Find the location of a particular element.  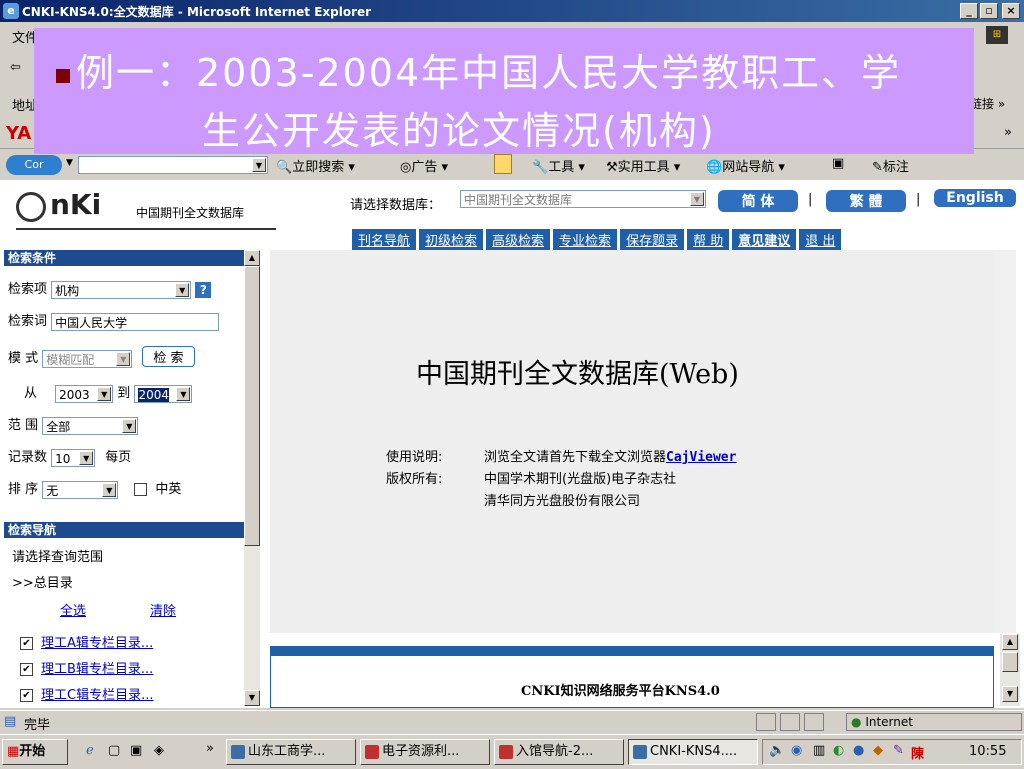

search-nav-header: 检索导航 is located at coordinates (130, 530).